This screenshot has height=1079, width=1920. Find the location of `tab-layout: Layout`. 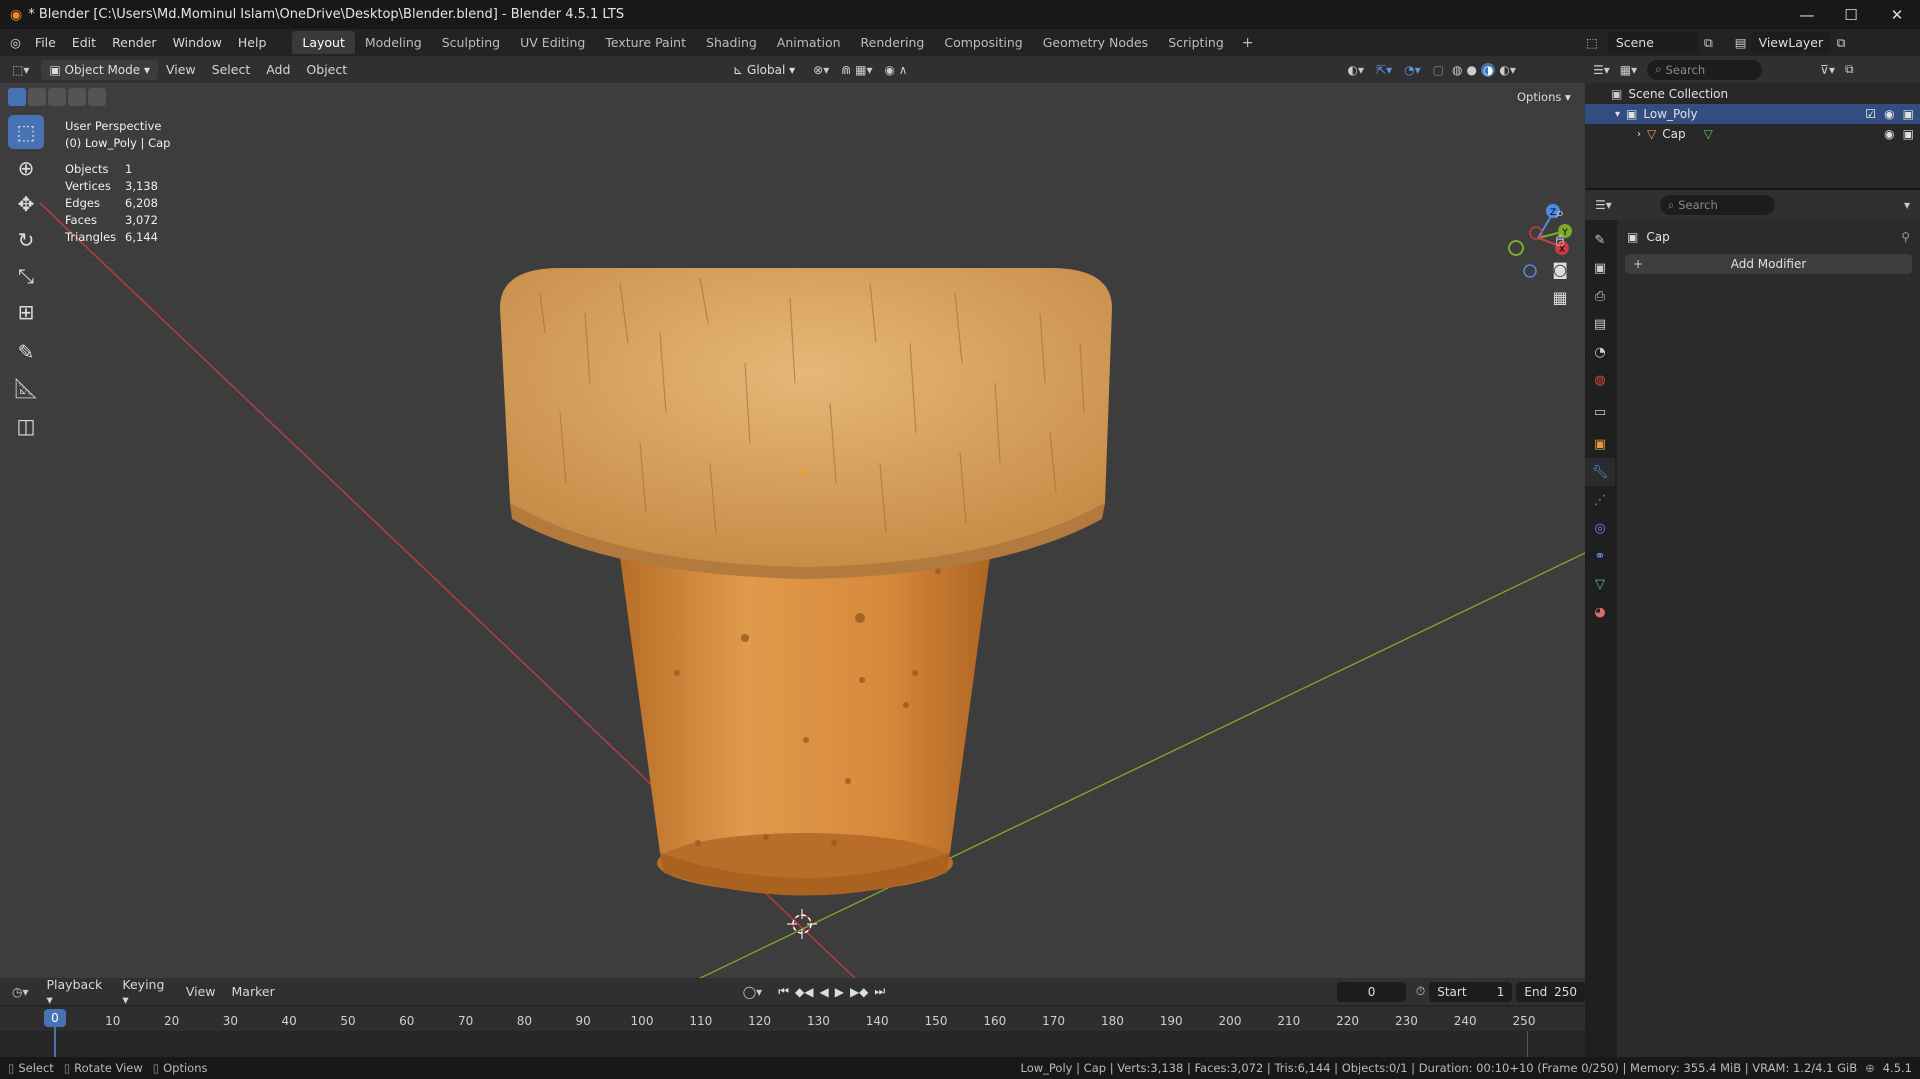

tab-layout: Layout is located at coordinates (323, 42).